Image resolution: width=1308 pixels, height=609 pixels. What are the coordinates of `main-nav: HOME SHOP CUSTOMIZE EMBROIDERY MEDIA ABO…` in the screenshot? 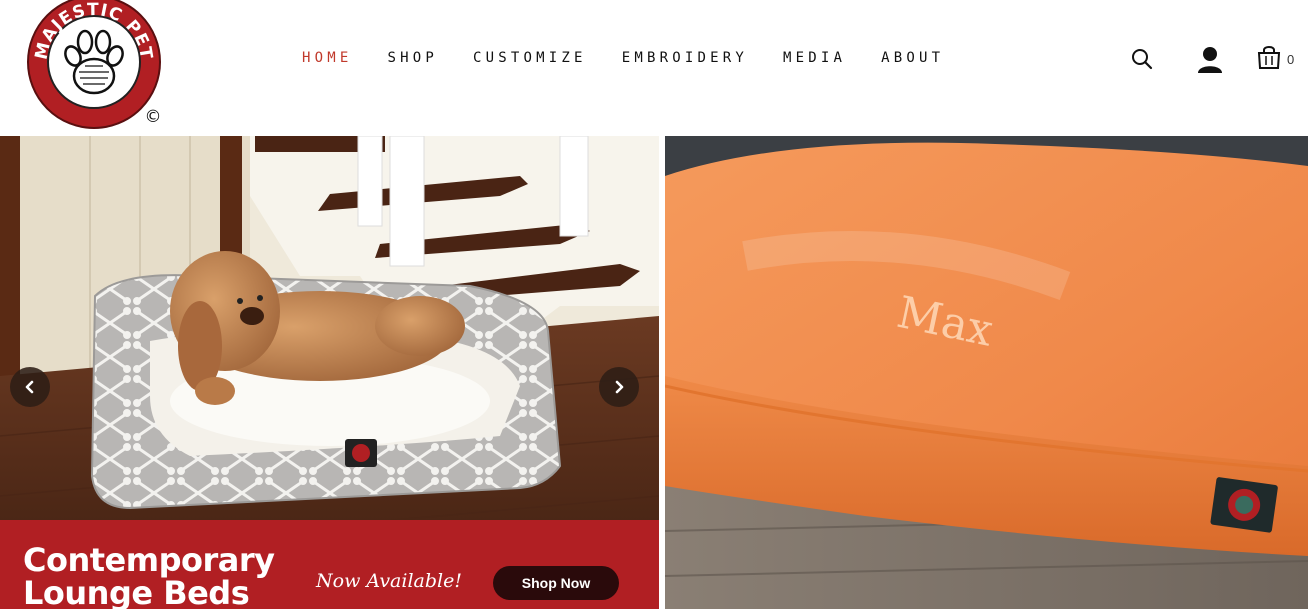 It's located at (640, 58).